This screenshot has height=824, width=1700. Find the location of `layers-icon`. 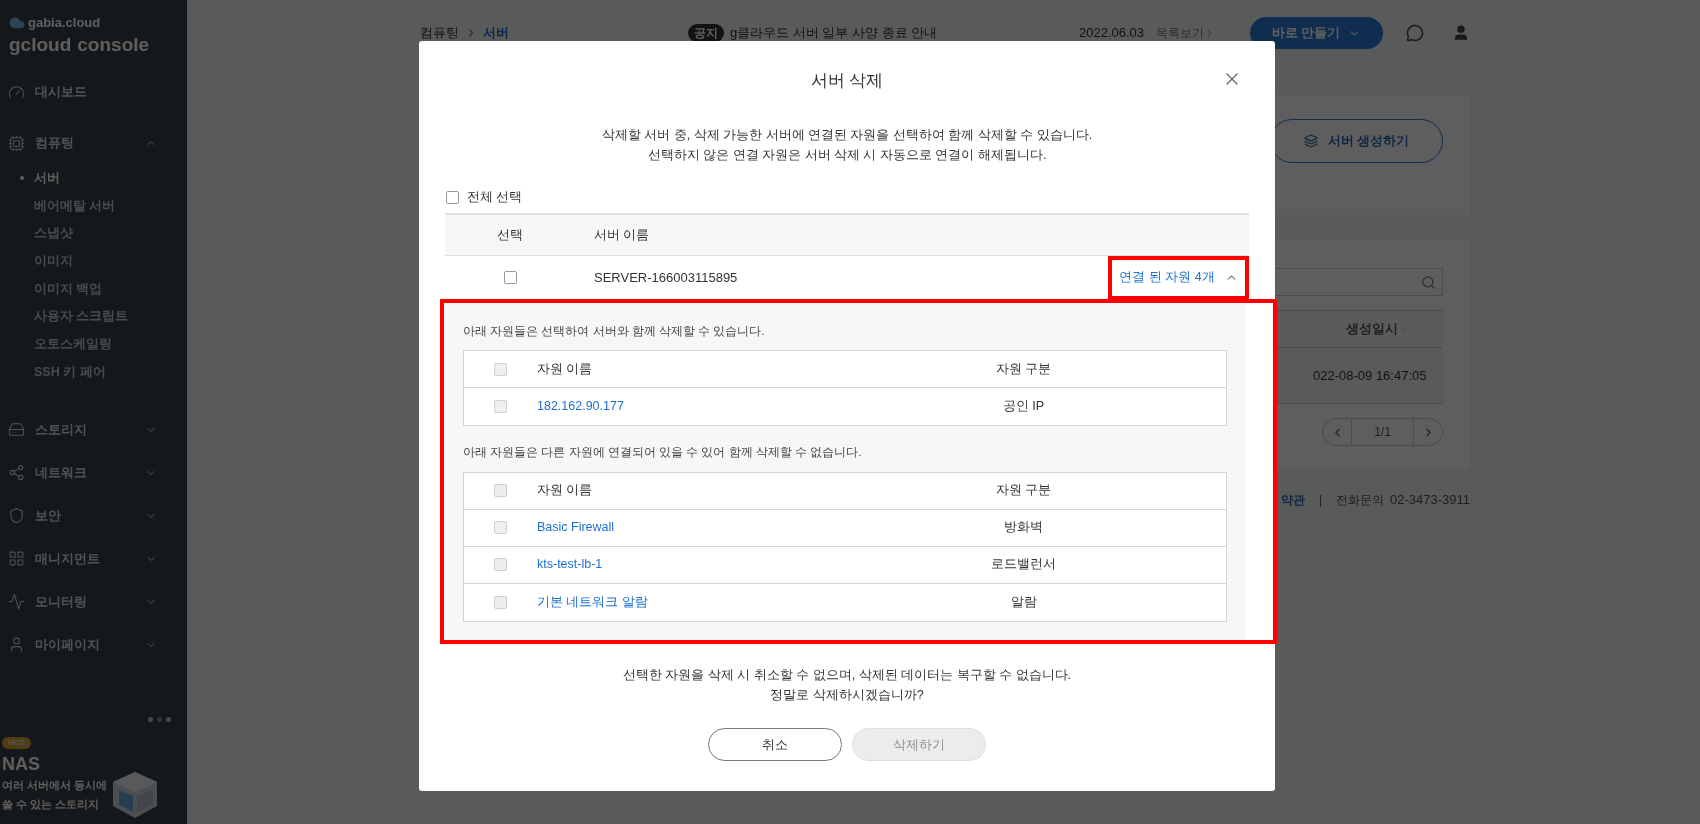

layers-icon is located at coordinates (1310, 141).